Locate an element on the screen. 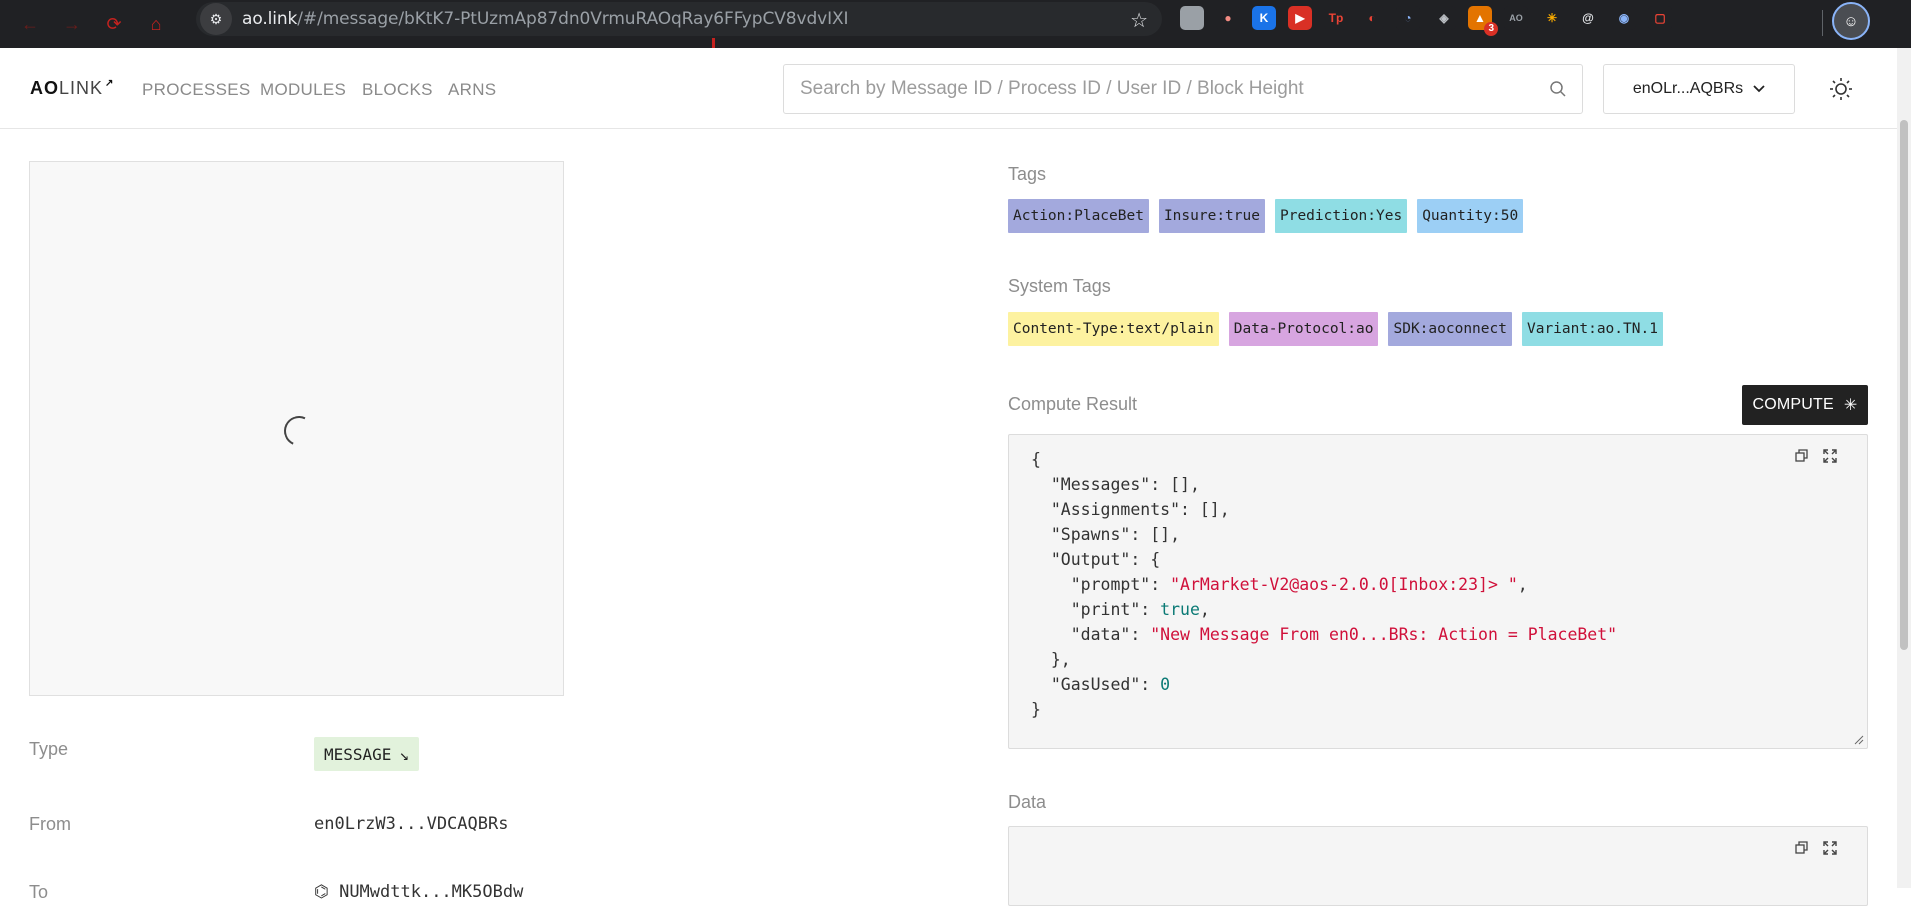 The height and width of the screenshot is (906, 1911). extension-icon: ▶ is located at coordinates (1300, 18).